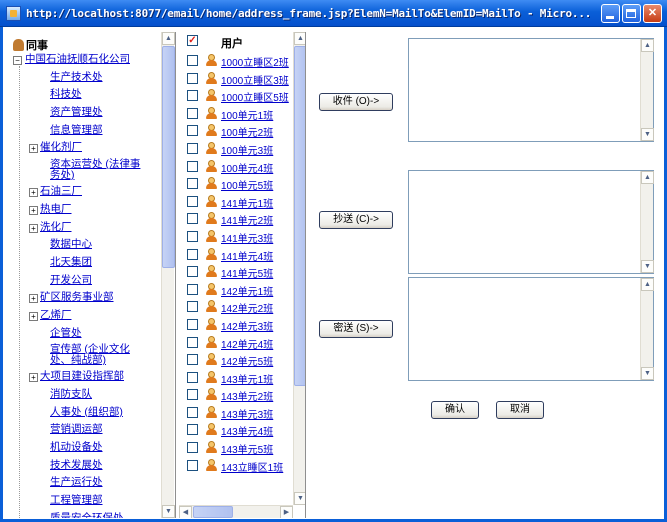 Image resolution: width=667 pixels, height=522 pixels. I want to click on bcc-box-scrollbar: ▲ ▼, so click(647, 329).